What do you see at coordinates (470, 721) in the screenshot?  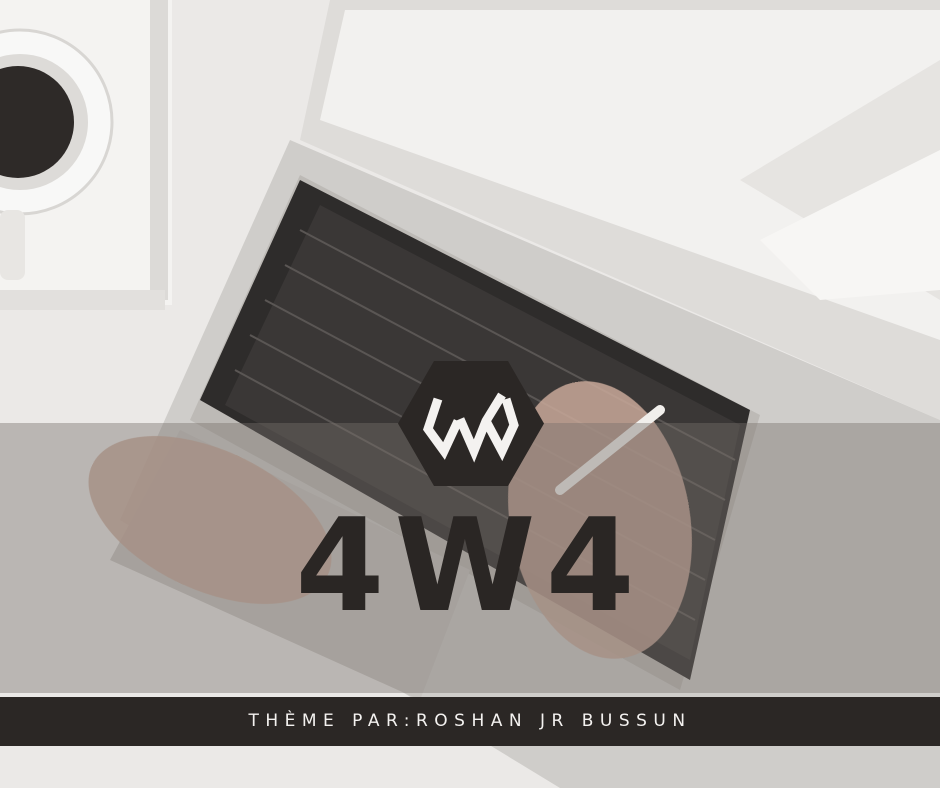 I see `theme-credit-bar: THÈME PAR:ROSHAN JR BUSSUN` at bounding box center [470, 721].